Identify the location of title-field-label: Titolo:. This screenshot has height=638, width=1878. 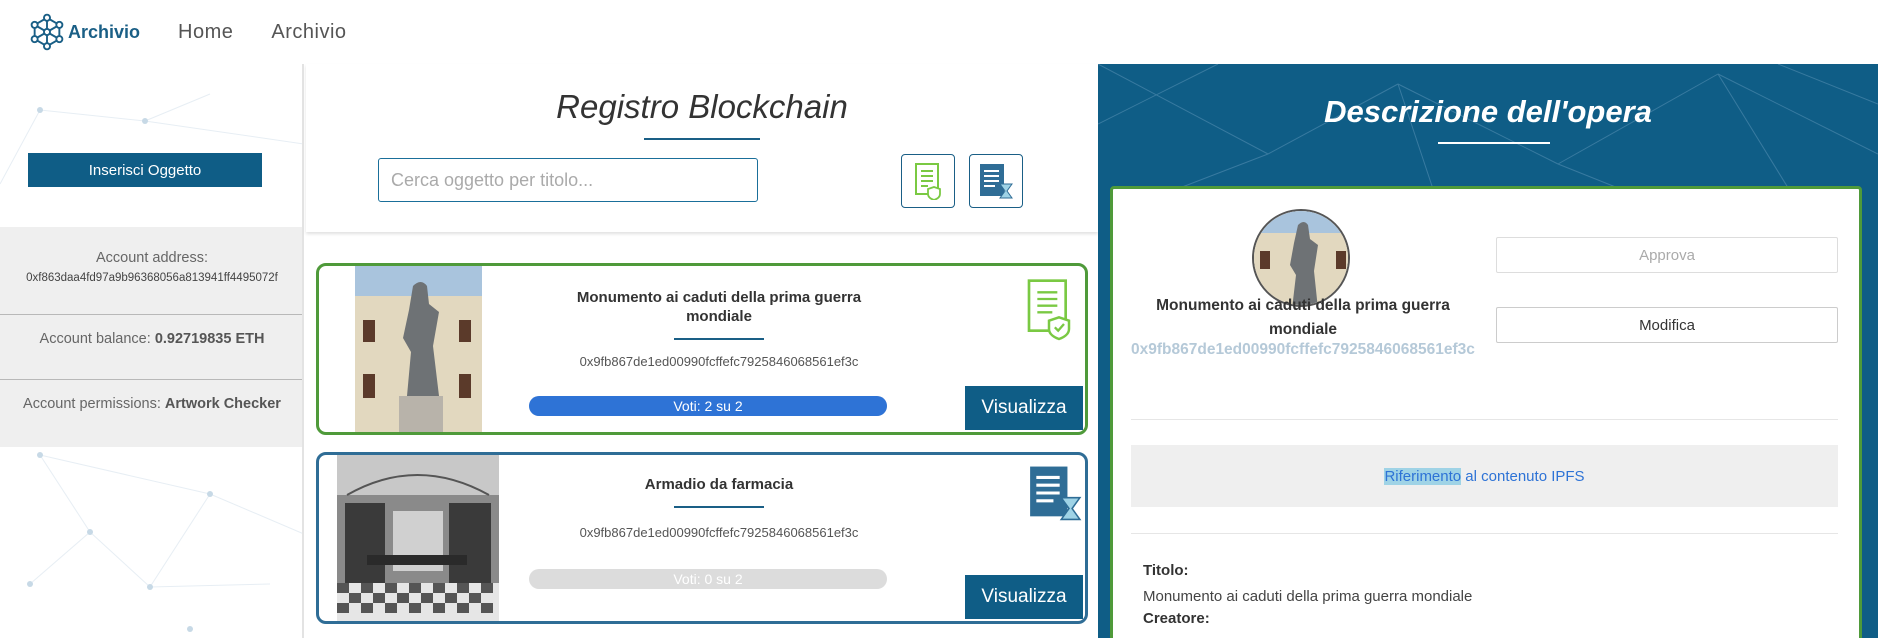
(1166, 570).